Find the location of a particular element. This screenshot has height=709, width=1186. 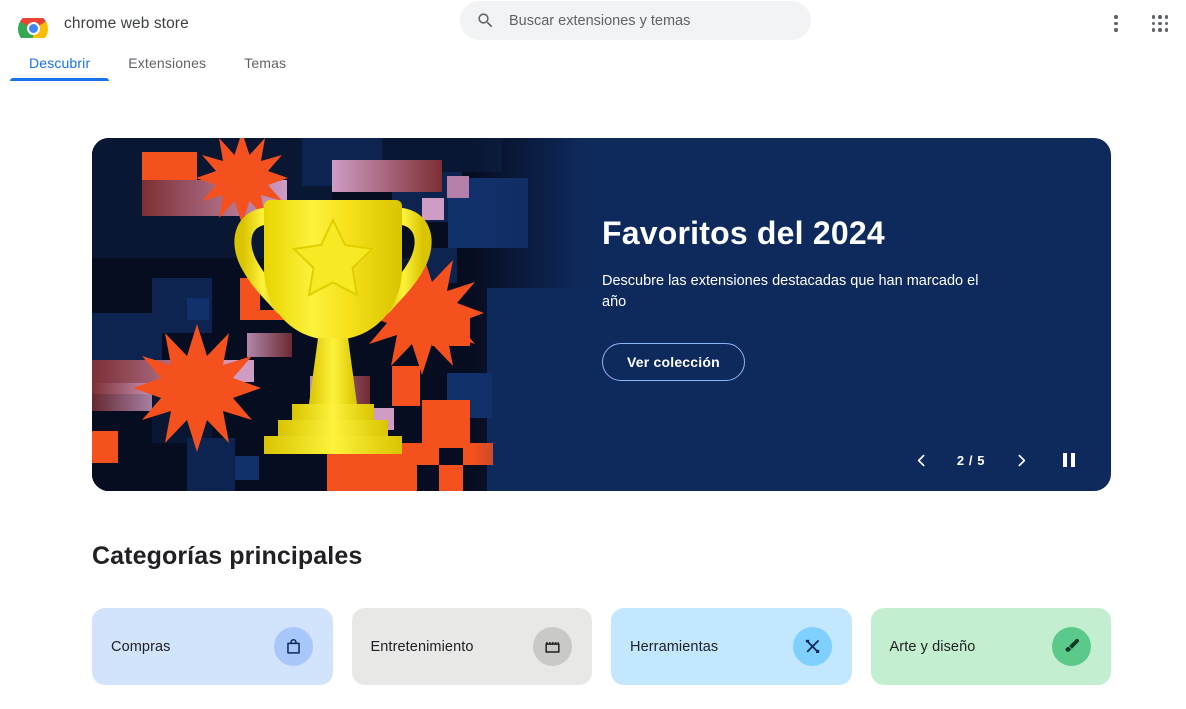

category-label: Entretenimiento is located at coordinates (422, 646).